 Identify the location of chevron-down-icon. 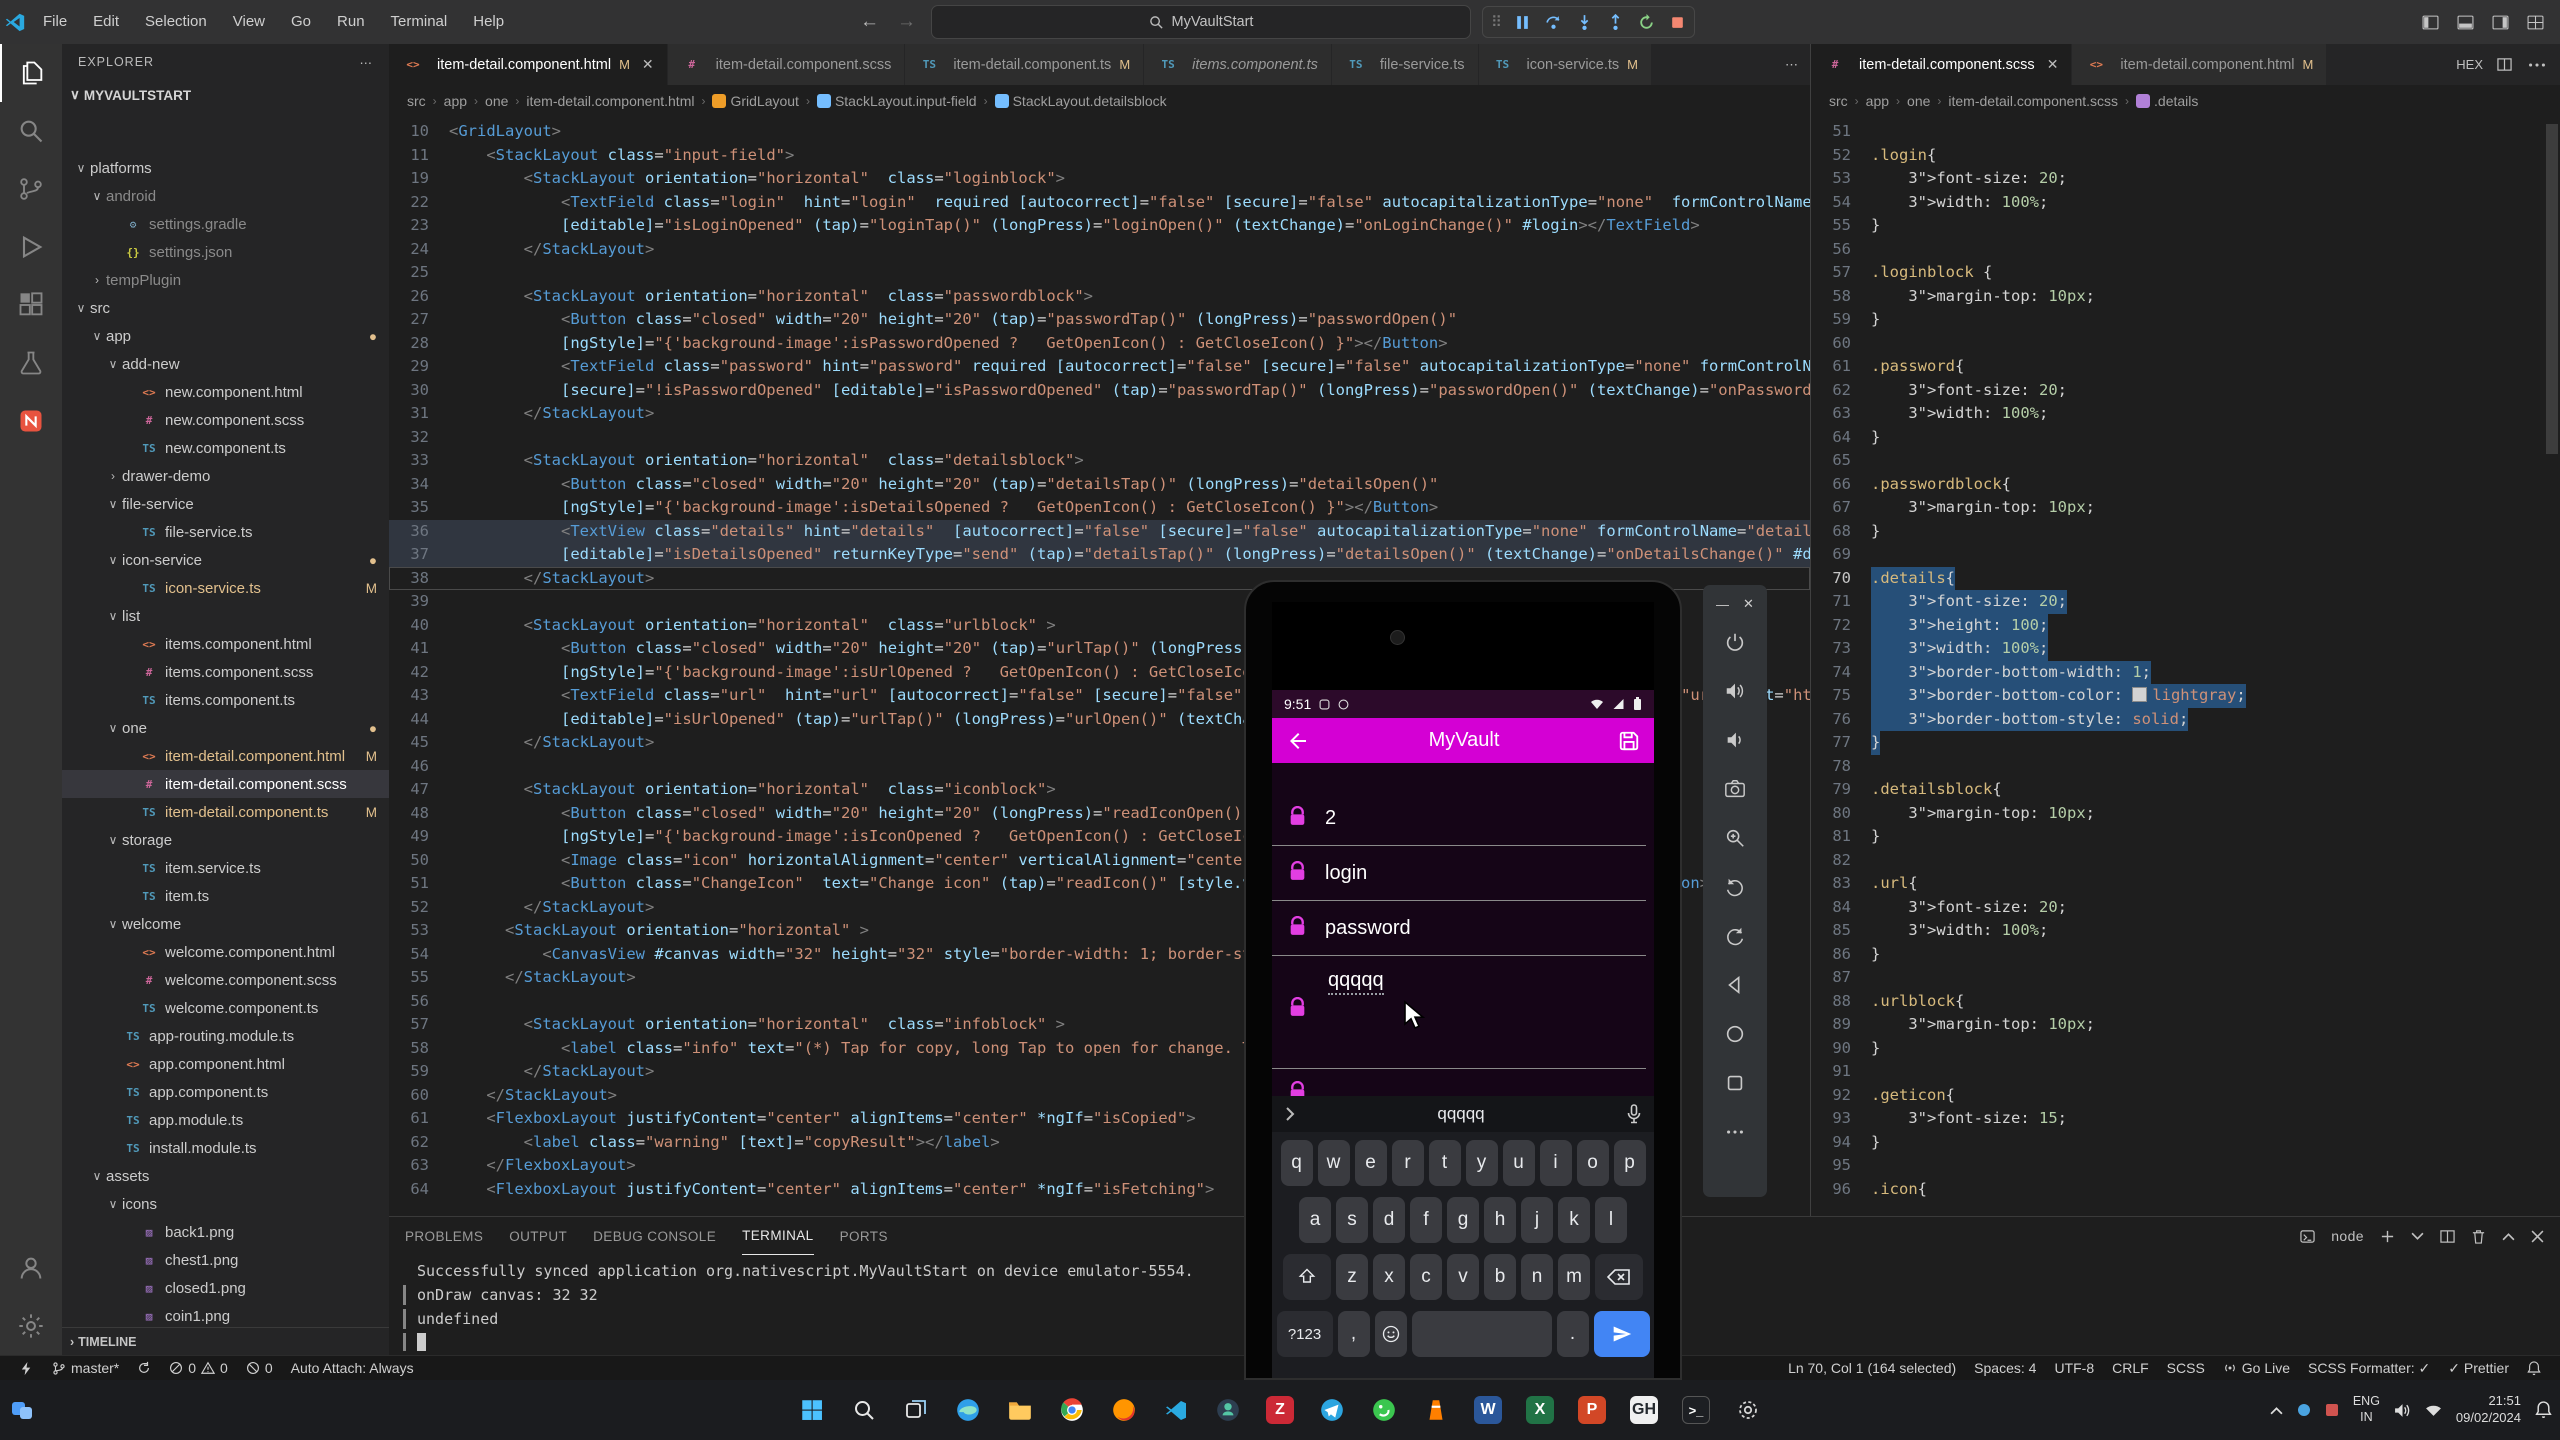
(2417, 1236).